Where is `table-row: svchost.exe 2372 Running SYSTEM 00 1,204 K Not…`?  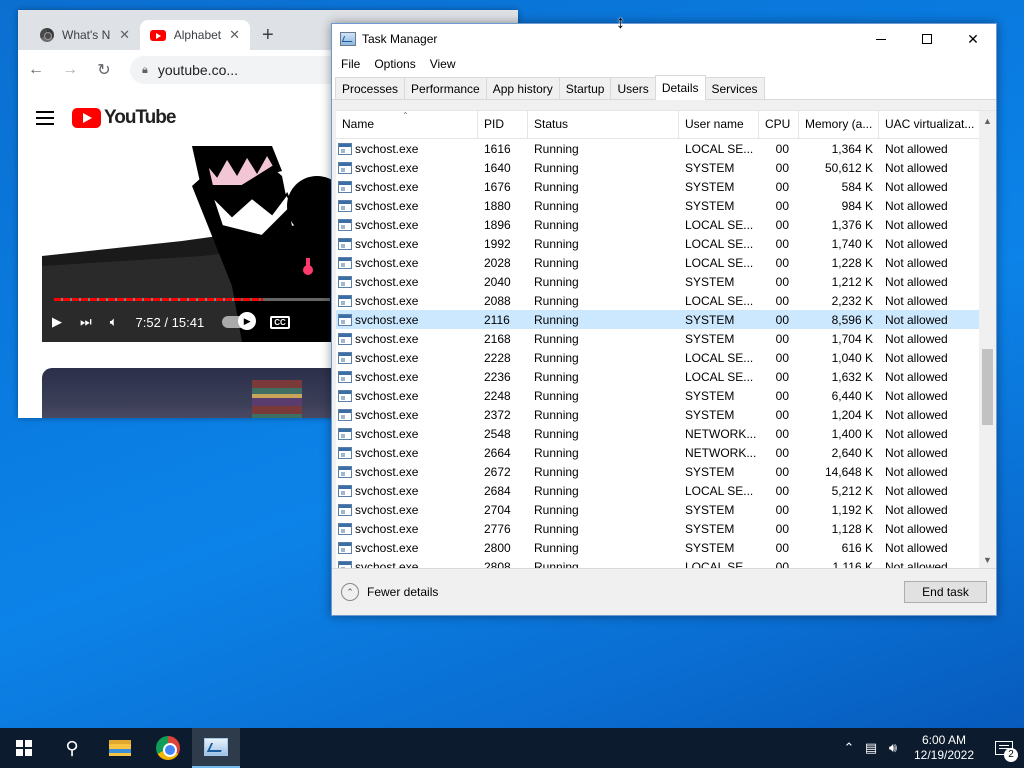 table-row: svchost.exe 2372 Running SYSTEM 00 1,204 K Not… is located at coordinates (657, 414).